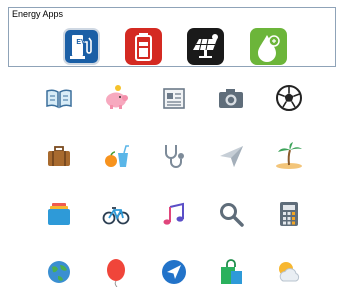 This screenshot has width=338, height=287. I want to click on calculator-icon, so click(289, 214).